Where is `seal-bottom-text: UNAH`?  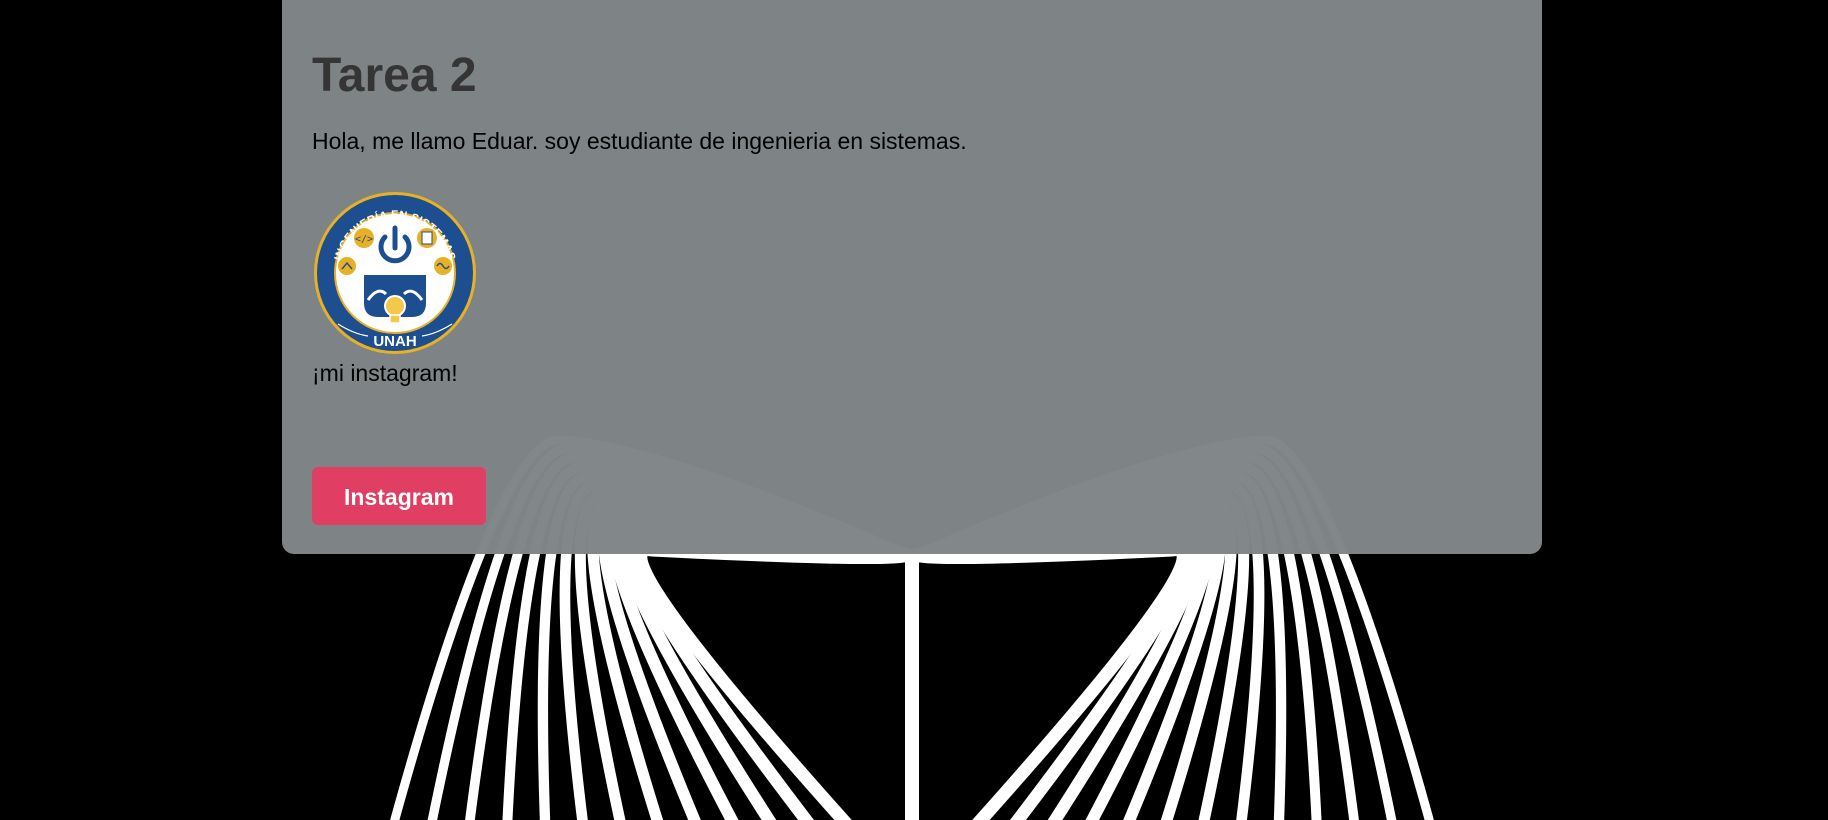
seal-bottom-text: UNAH is located at coordinates (394, 341).